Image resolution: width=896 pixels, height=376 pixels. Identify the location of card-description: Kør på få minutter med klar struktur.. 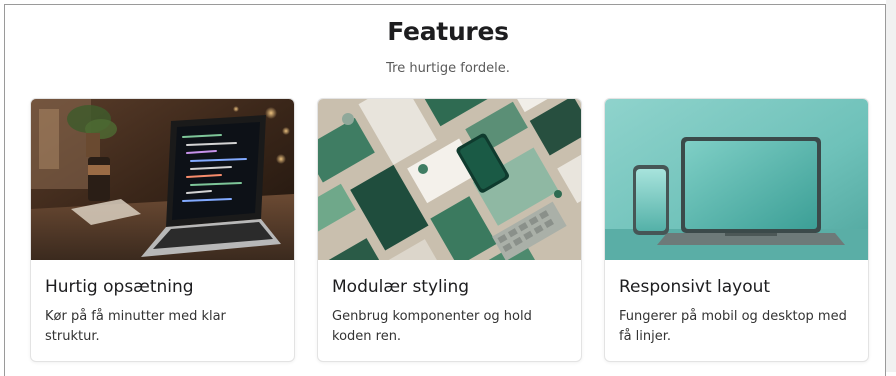
(135, 326).